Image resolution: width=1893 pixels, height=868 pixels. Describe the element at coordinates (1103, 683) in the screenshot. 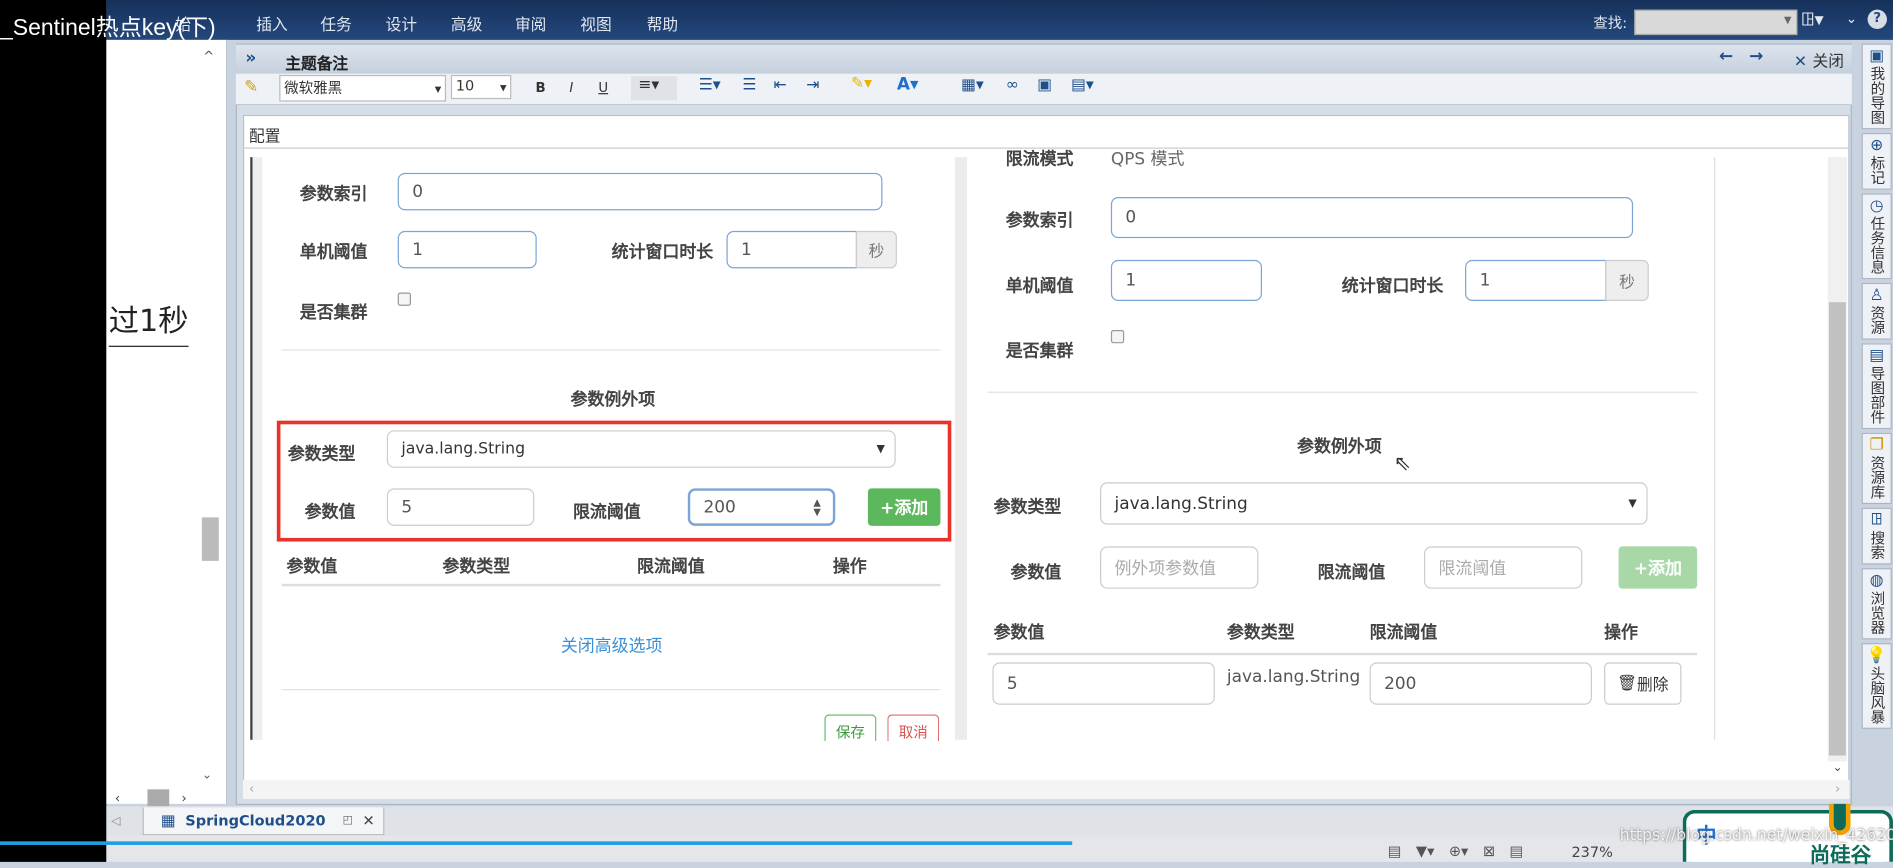

I see `row-value-input: 5` at that location.